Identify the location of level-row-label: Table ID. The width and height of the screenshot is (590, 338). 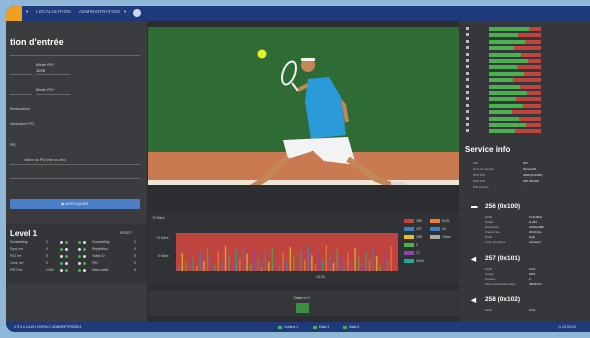
(98, 256).